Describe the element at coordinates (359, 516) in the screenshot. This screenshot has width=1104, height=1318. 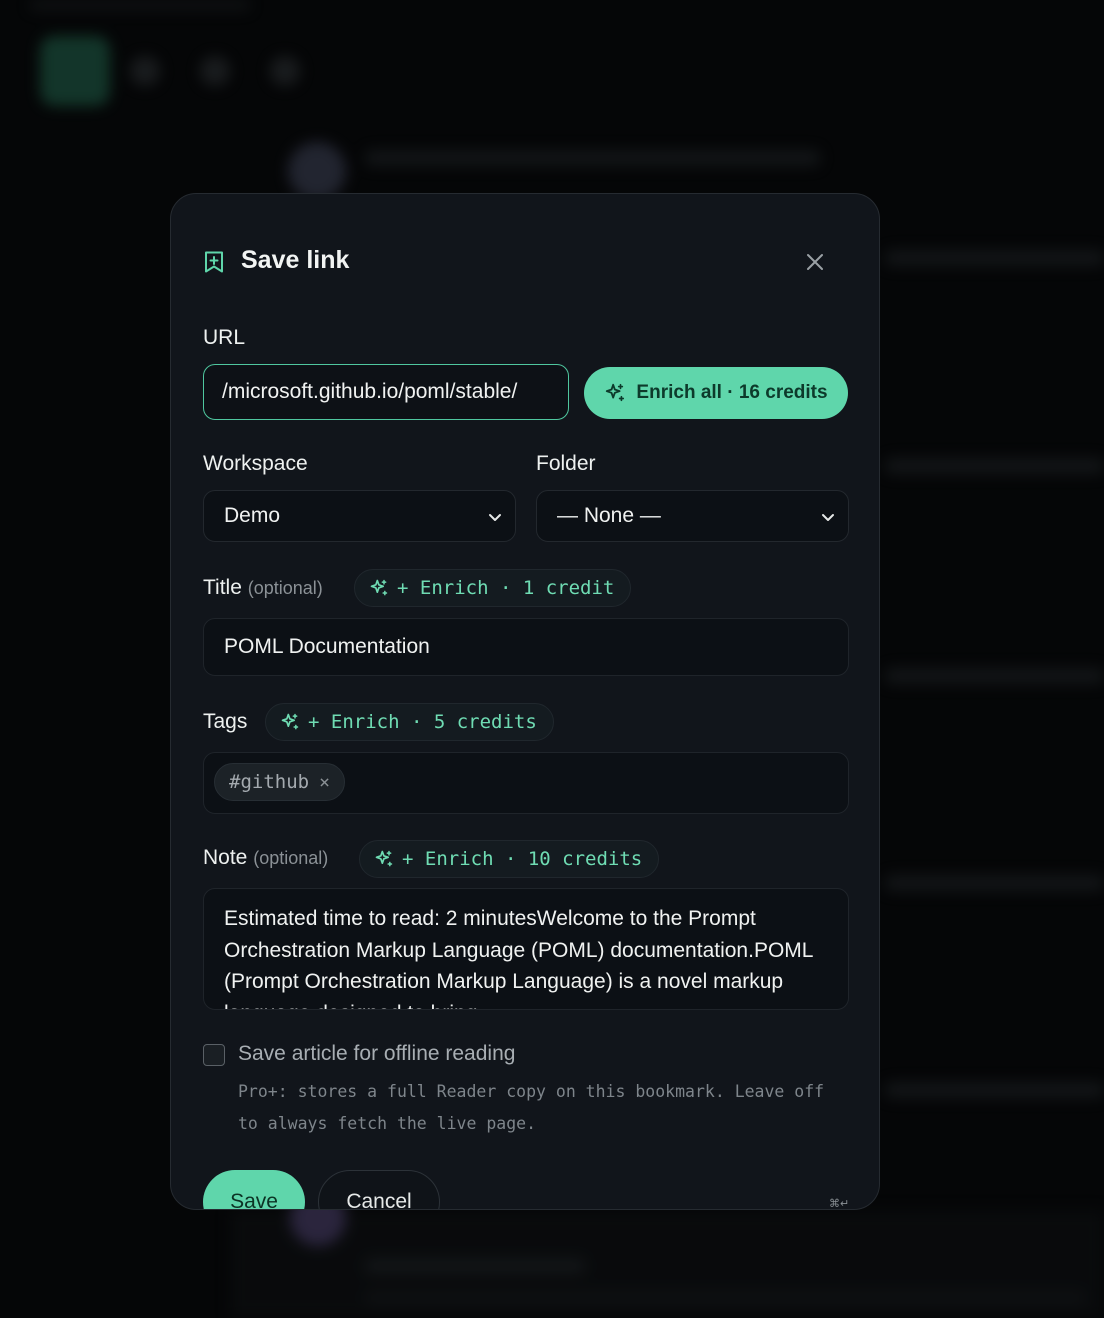
I see `workspace-select: Demo` at that location.